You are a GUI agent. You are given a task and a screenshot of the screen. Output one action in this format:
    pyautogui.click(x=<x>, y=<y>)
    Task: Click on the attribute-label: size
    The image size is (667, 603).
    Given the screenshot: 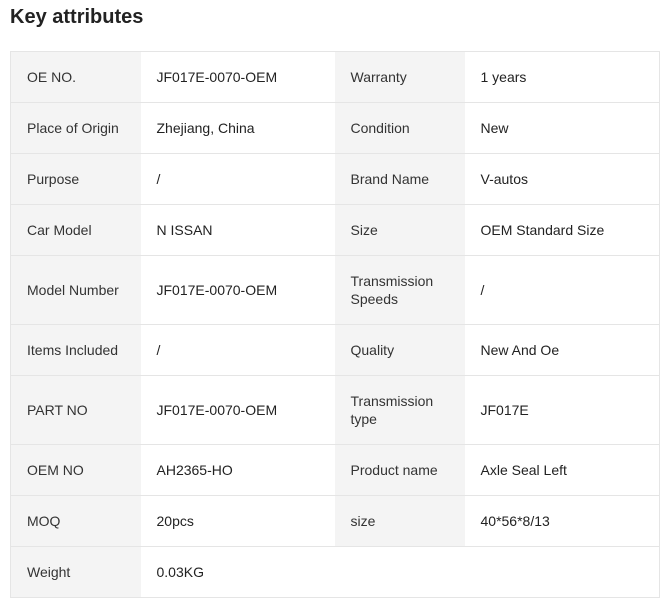 What is the action you would take?
    pyautogui.click(x=399, y=521)
    